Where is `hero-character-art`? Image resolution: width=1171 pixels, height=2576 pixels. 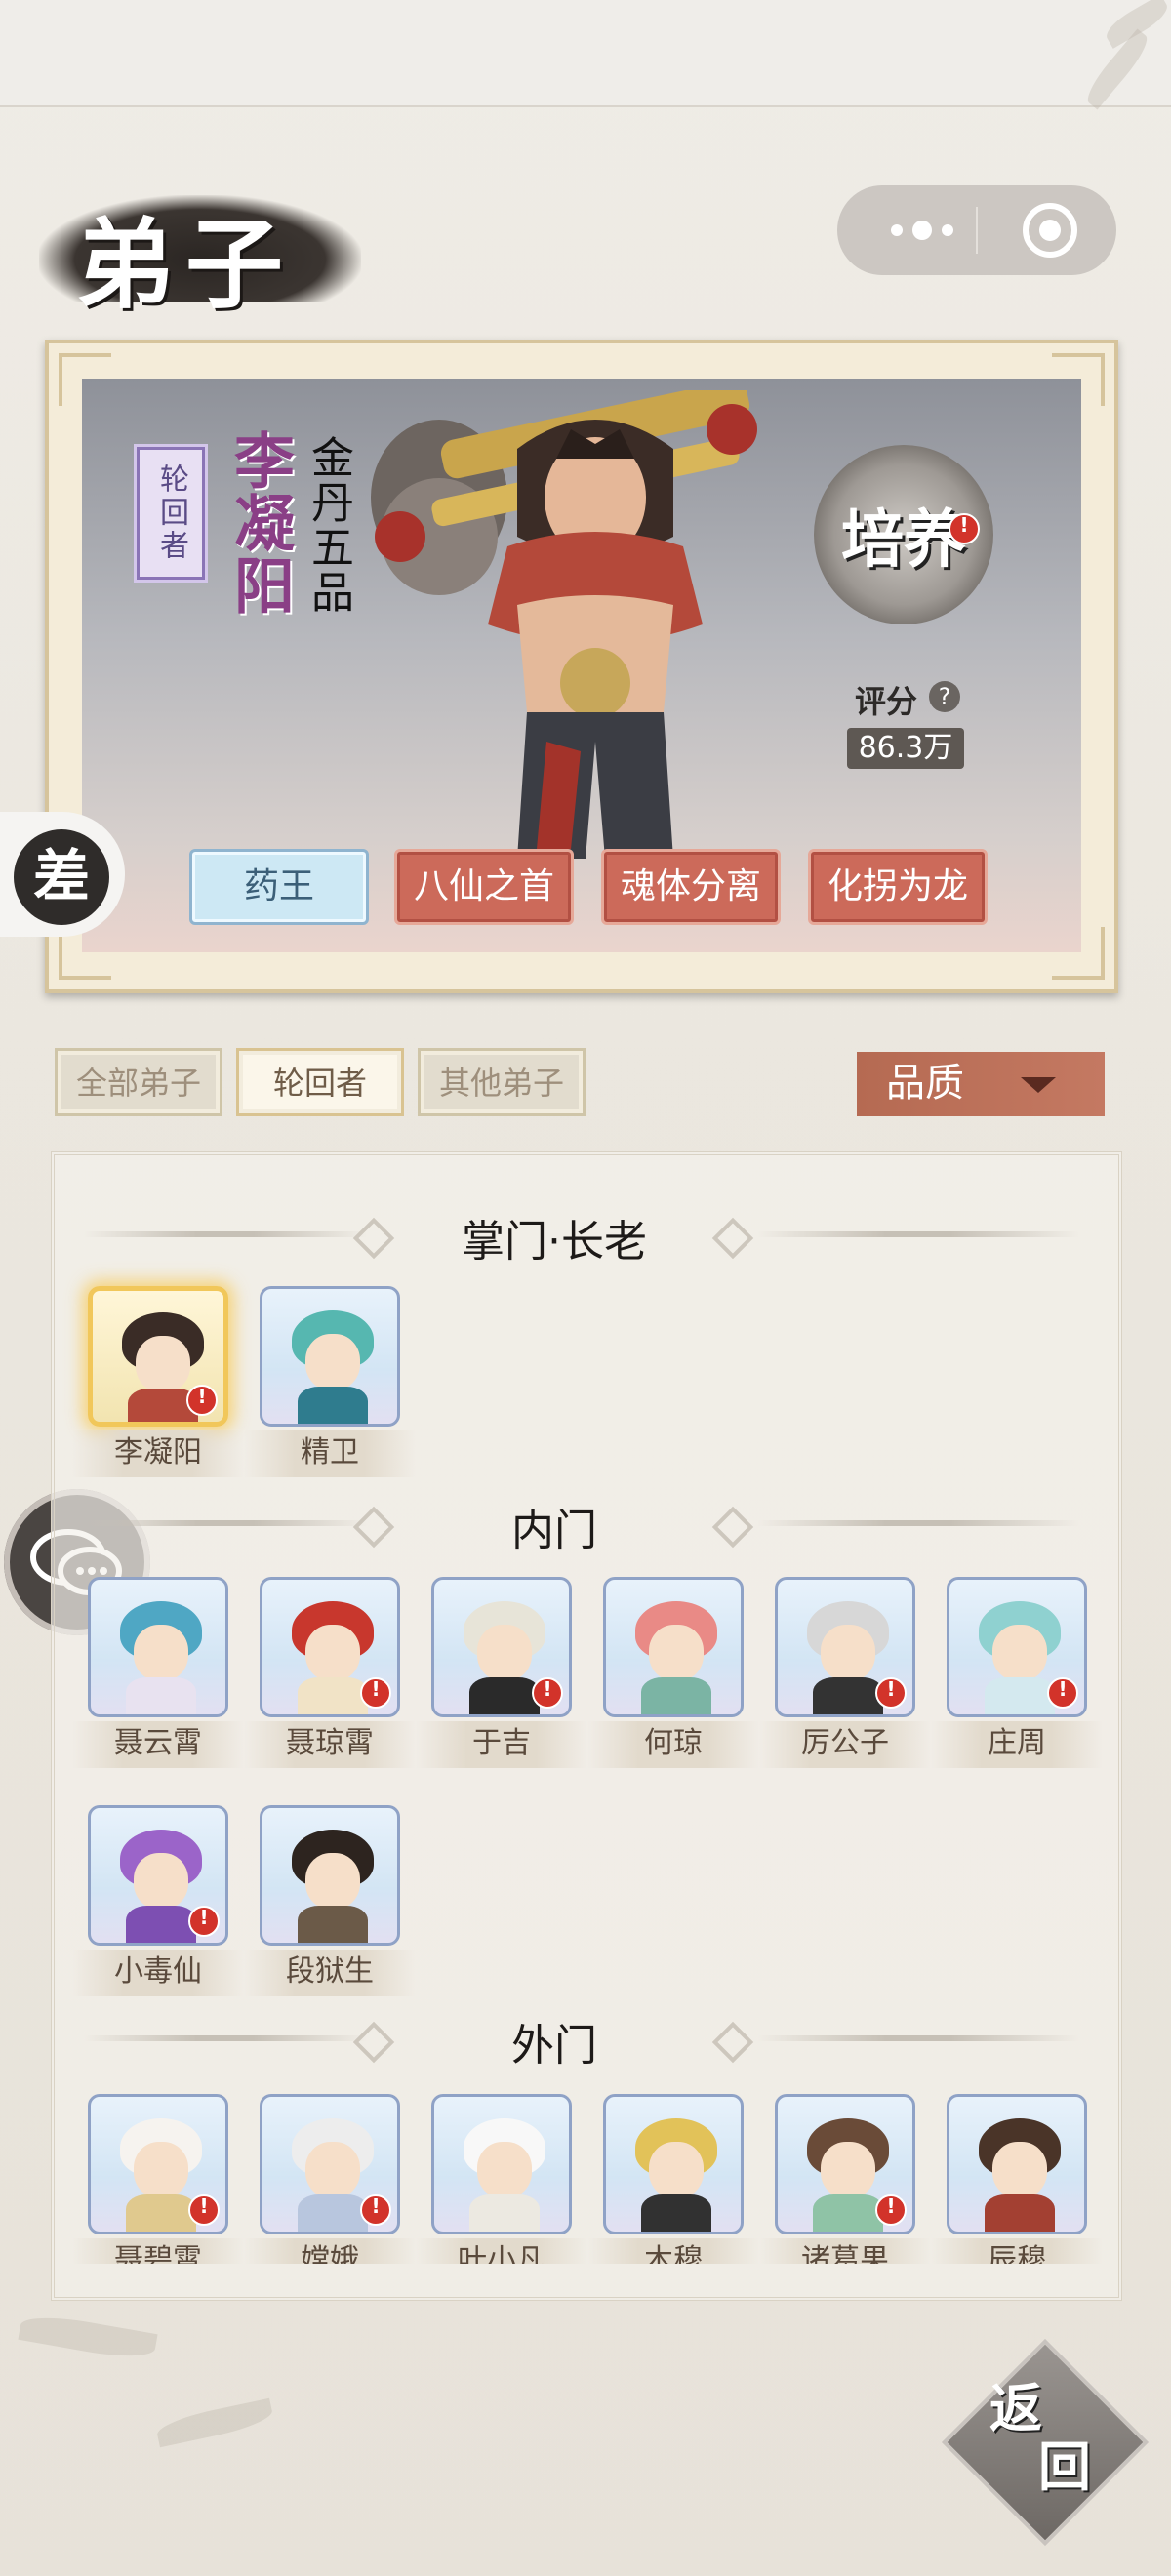
hero-character-art is located at coordinates (595, 624).